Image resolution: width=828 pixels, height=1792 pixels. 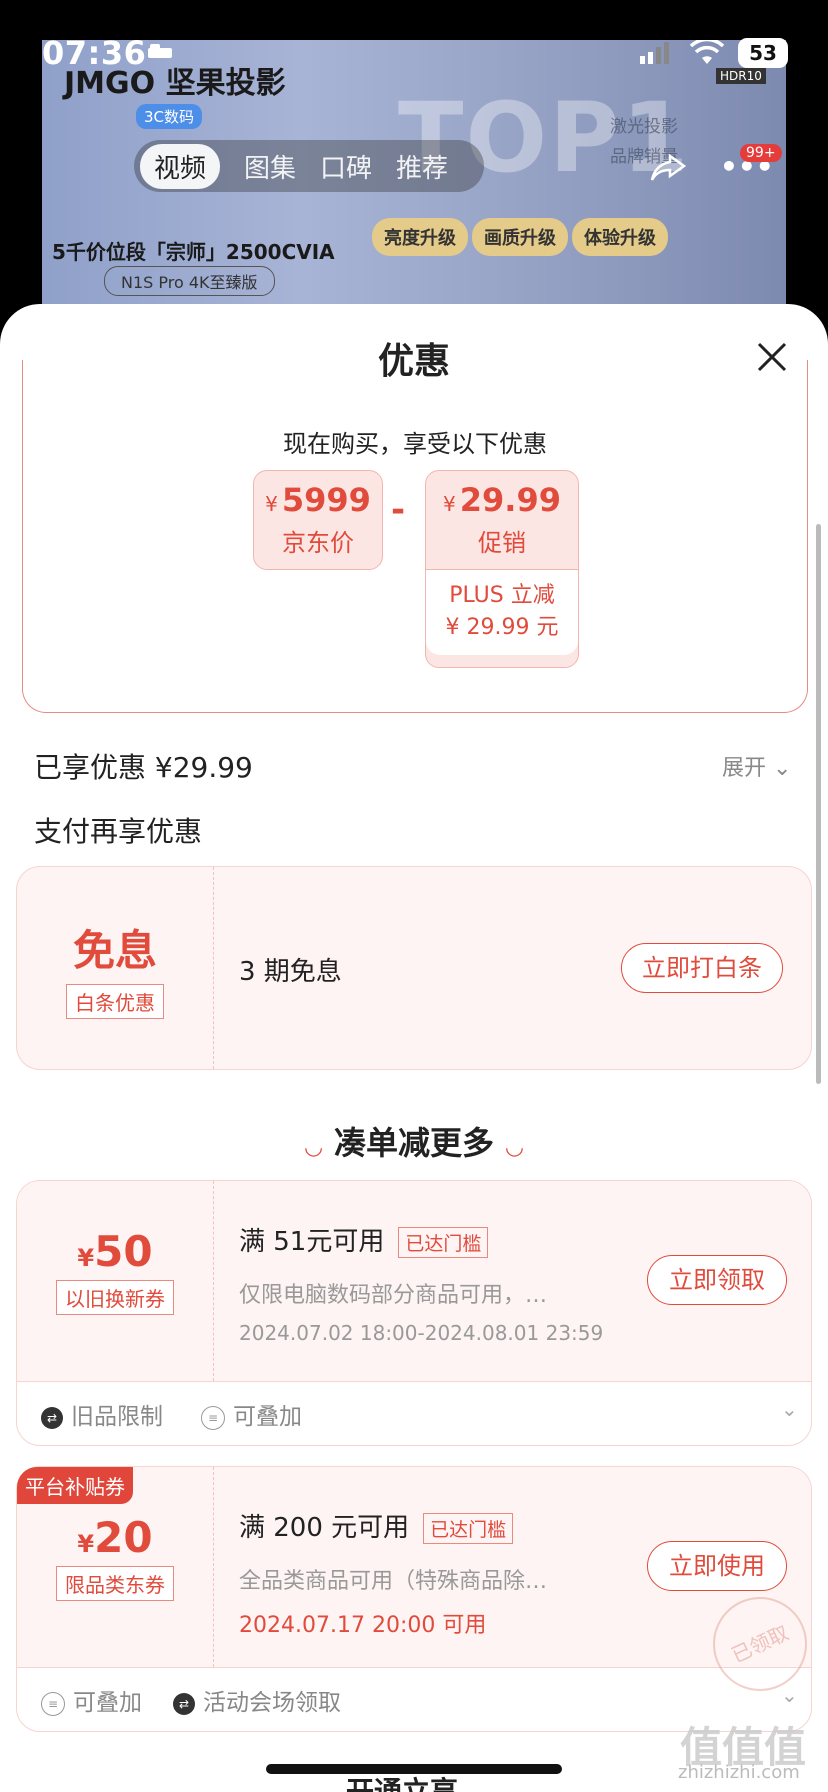 I want to click on status-time: 07:36, so click(x=94, y=53).